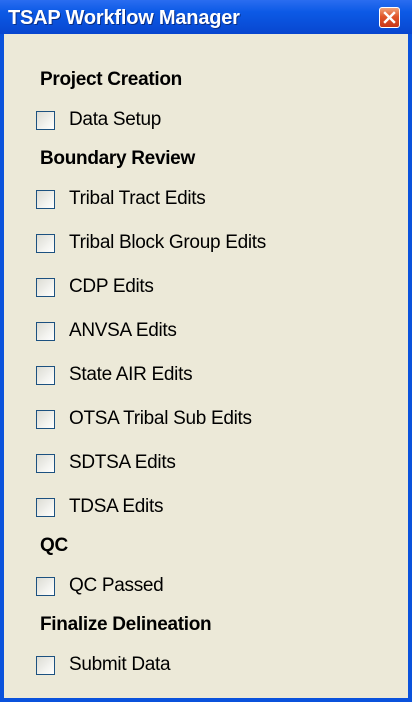 This screenshot has width=412, height=702. What do you see at coordinates (116, 506) in the screenshot?
I see `checkbox-label: TDSA Edits` at bounding box center [116, 506].